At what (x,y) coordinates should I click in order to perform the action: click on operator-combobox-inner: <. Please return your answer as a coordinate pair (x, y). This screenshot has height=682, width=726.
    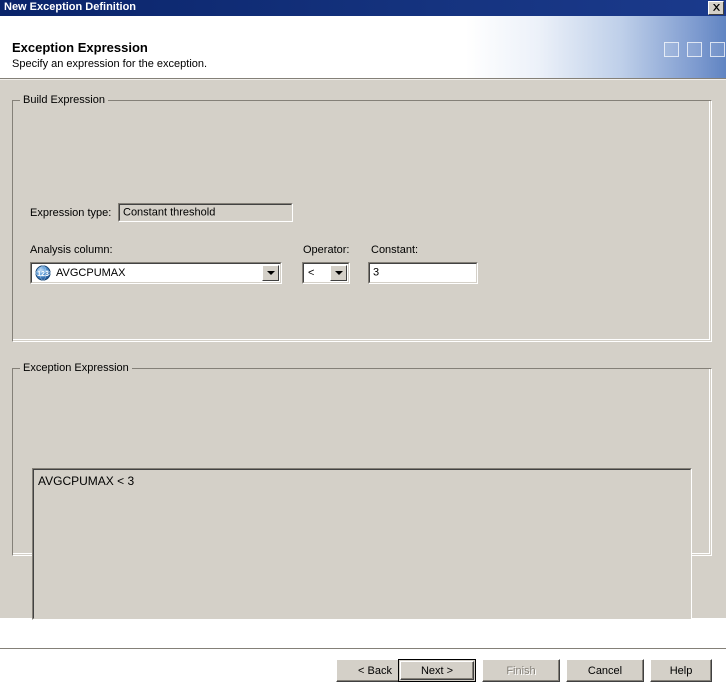
    Looking at the image, I should click on (326, 273).